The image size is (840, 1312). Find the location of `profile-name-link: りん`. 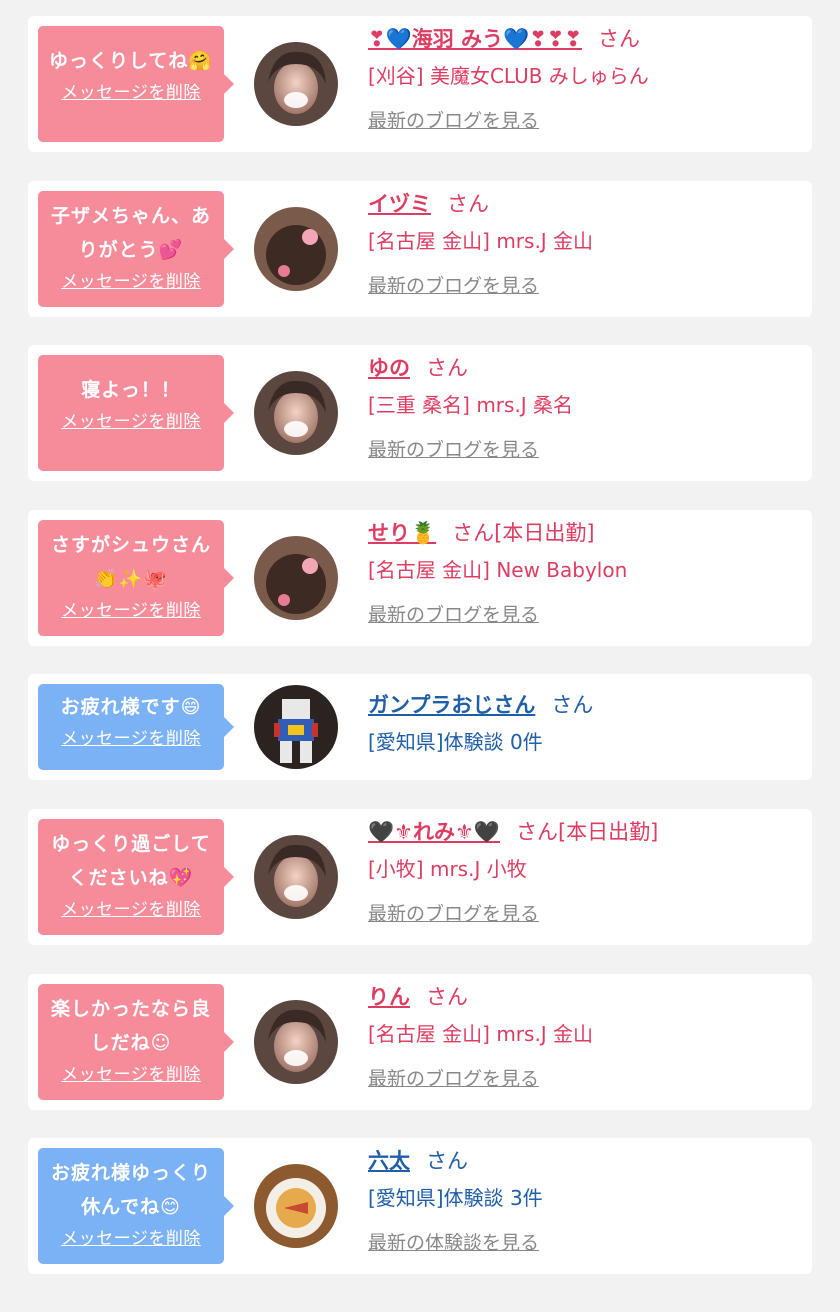

profile-name-link: りん is located at coordinates (389, 997).